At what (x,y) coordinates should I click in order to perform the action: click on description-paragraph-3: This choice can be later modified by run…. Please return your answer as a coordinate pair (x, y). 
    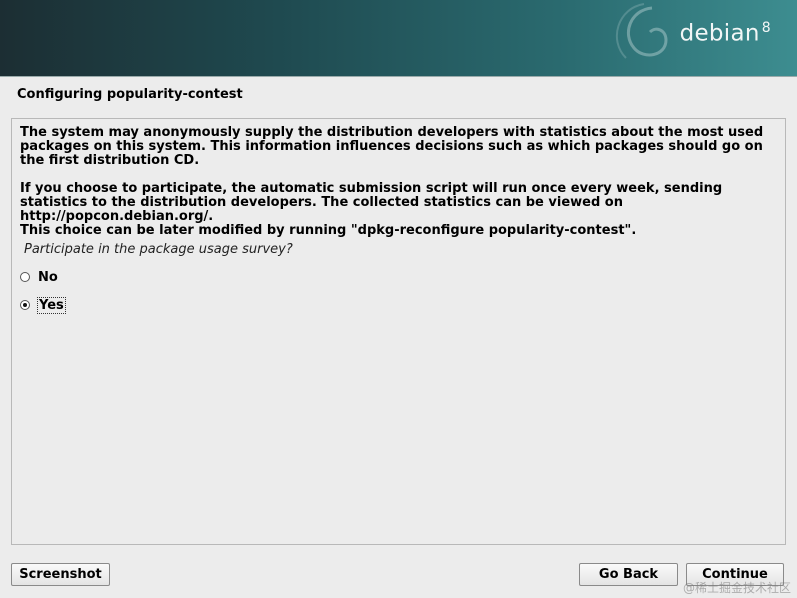
    Looking at the image, I should click on (328, 230).